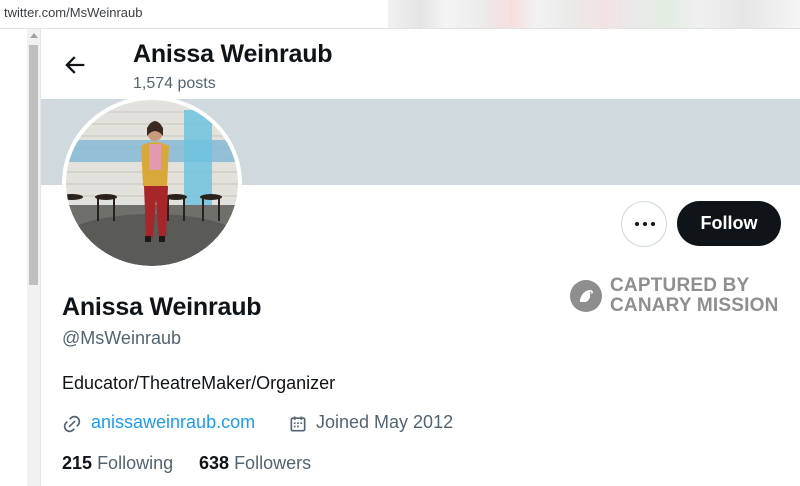 This screenshot has width=800, height=486. I want to click on browser-url-bar: twitter.com/MsWeinraub, so click(400, 14).